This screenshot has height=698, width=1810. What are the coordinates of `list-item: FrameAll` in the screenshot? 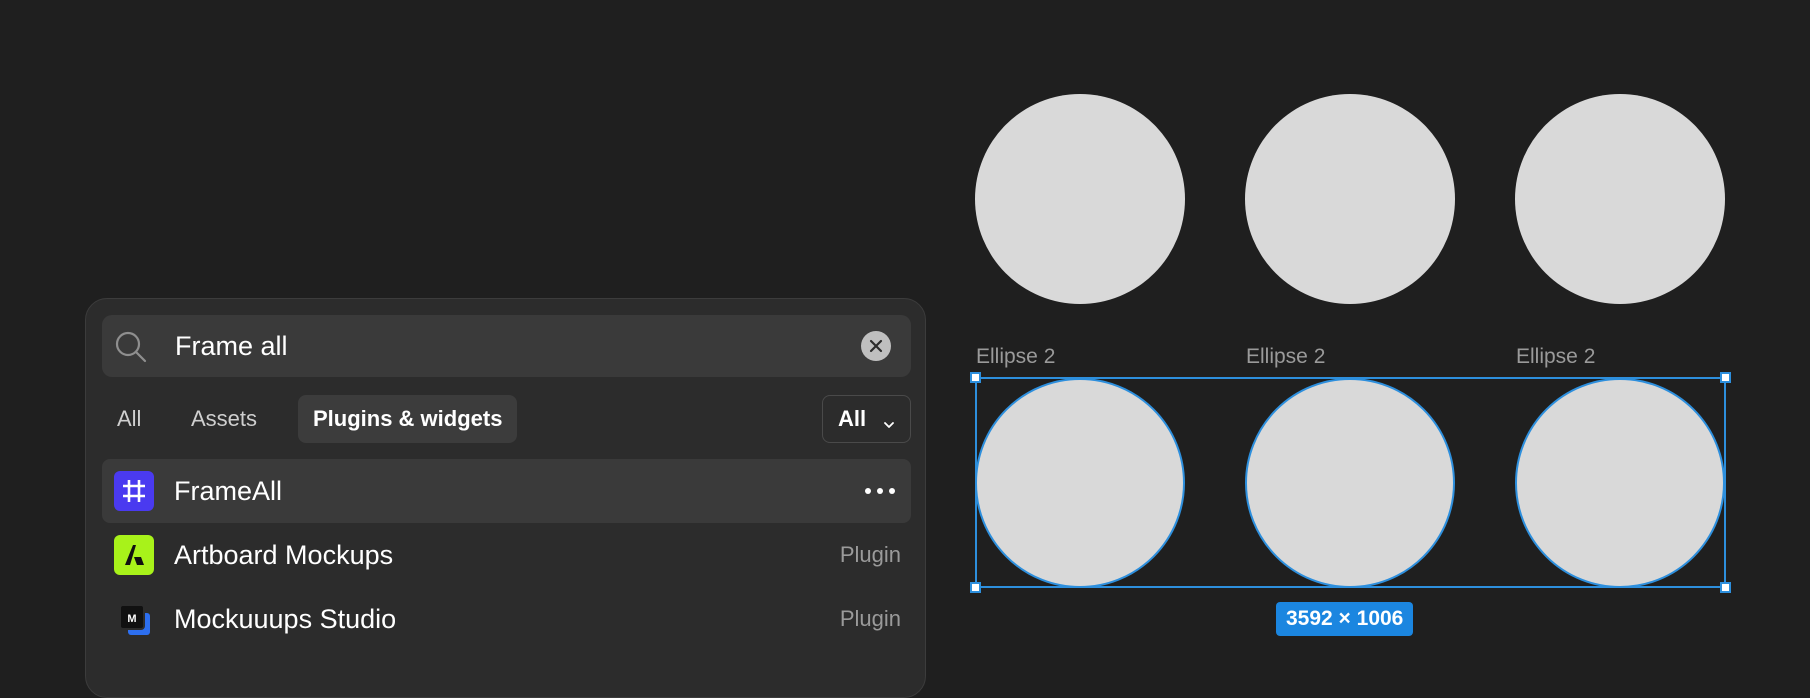 It's located at (506, 491).